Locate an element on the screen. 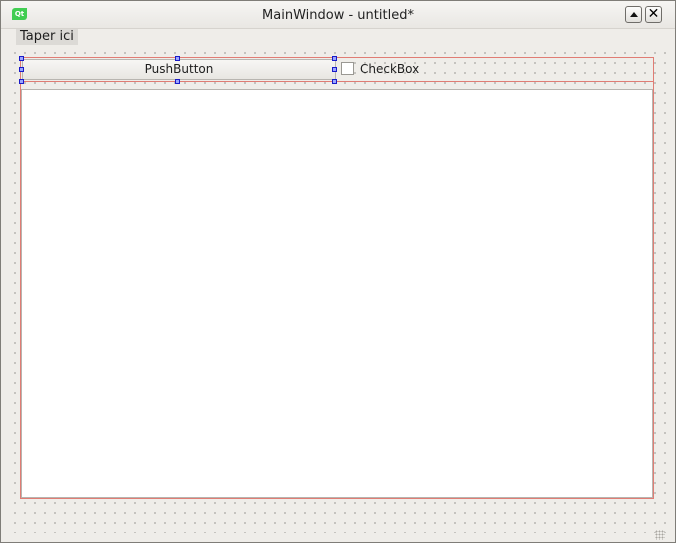  maximize-button is located at coordinates (633, 14).